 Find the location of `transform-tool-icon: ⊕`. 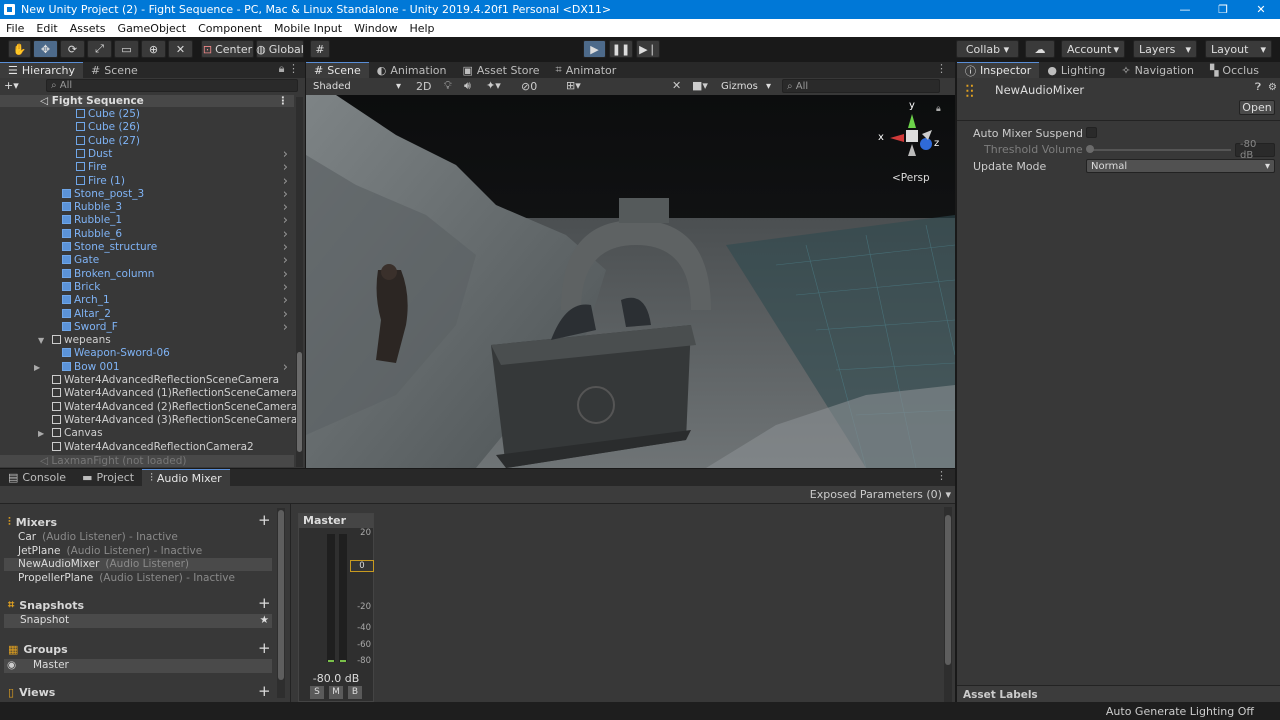

transform-tool-icon: ⊕ is located at coordinates (153, 49).